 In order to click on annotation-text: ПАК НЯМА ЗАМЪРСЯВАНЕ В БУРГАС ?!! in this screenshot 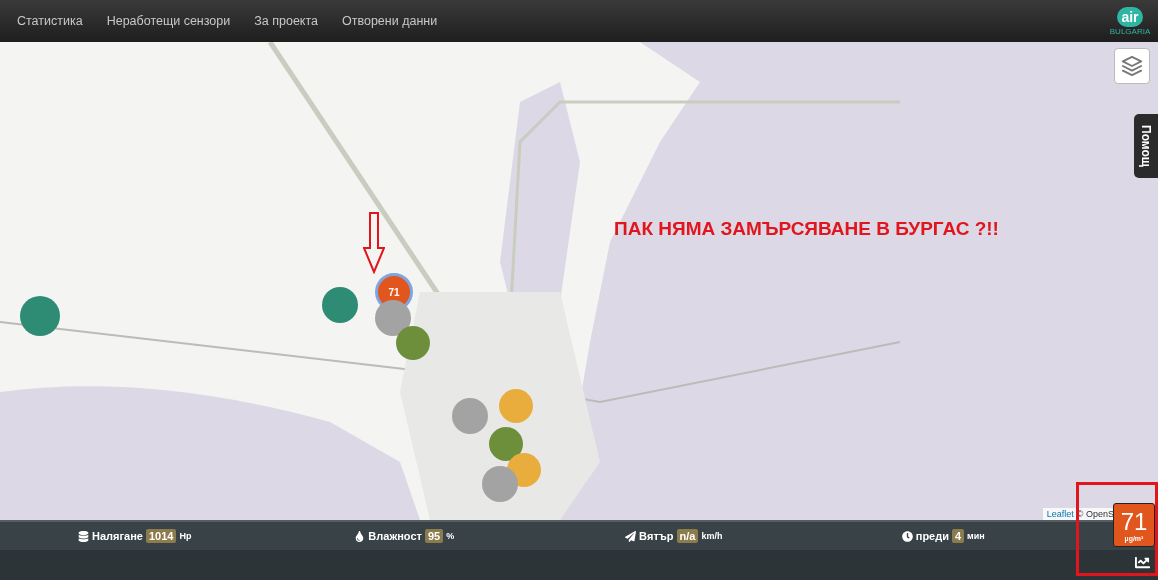, I will do `click(806, 229)`.